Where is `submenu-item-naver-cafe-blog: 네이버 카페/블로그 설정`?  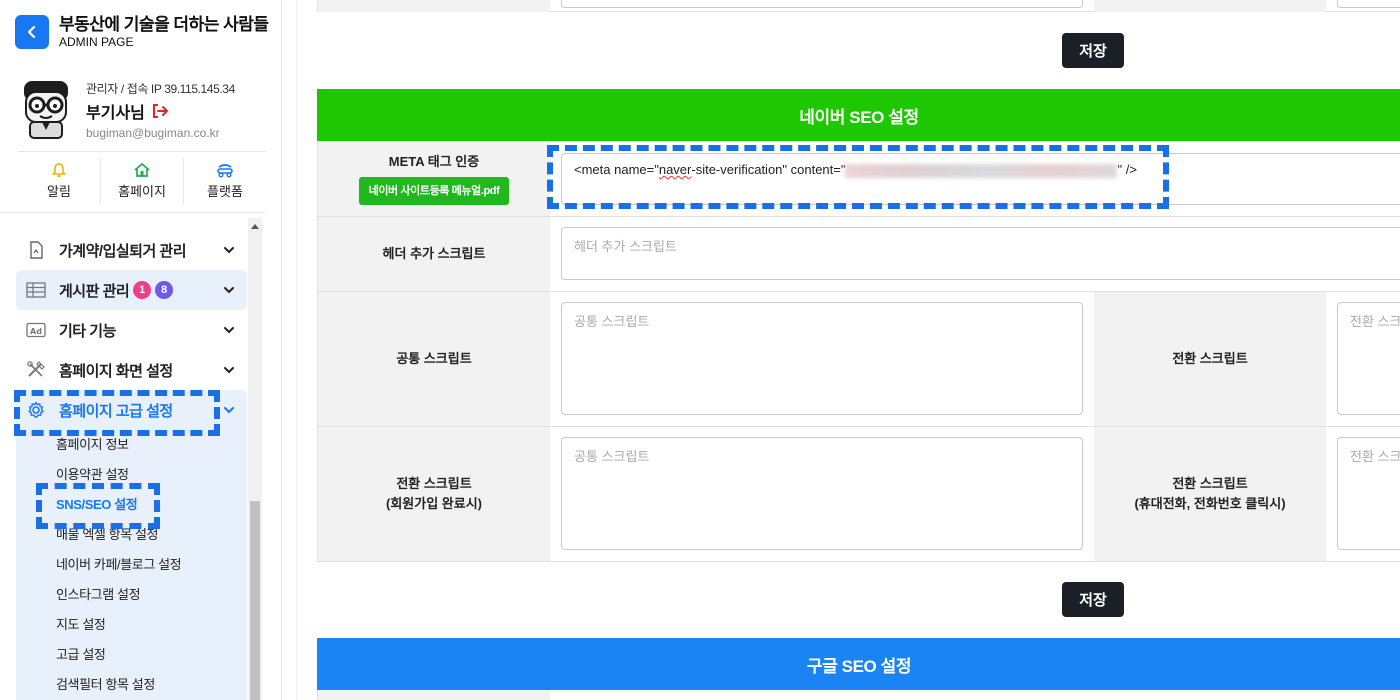 submenu-item-naver-cafe-blog: 네이버 카페/블로그 설정 is located at coordinates (131, 565).